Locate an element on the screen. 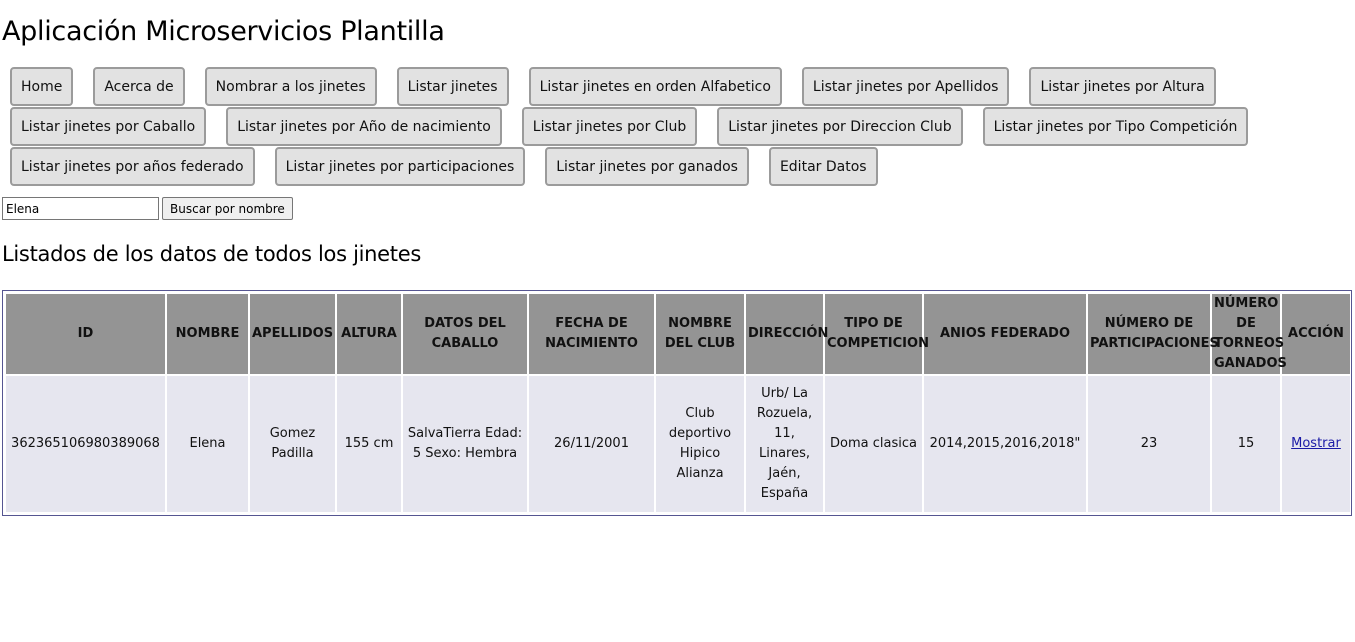 The height and width of the screenshot is (642, 1355). header-caballo: DATOS DEL CABALLO is located at coordinates (465, 334).